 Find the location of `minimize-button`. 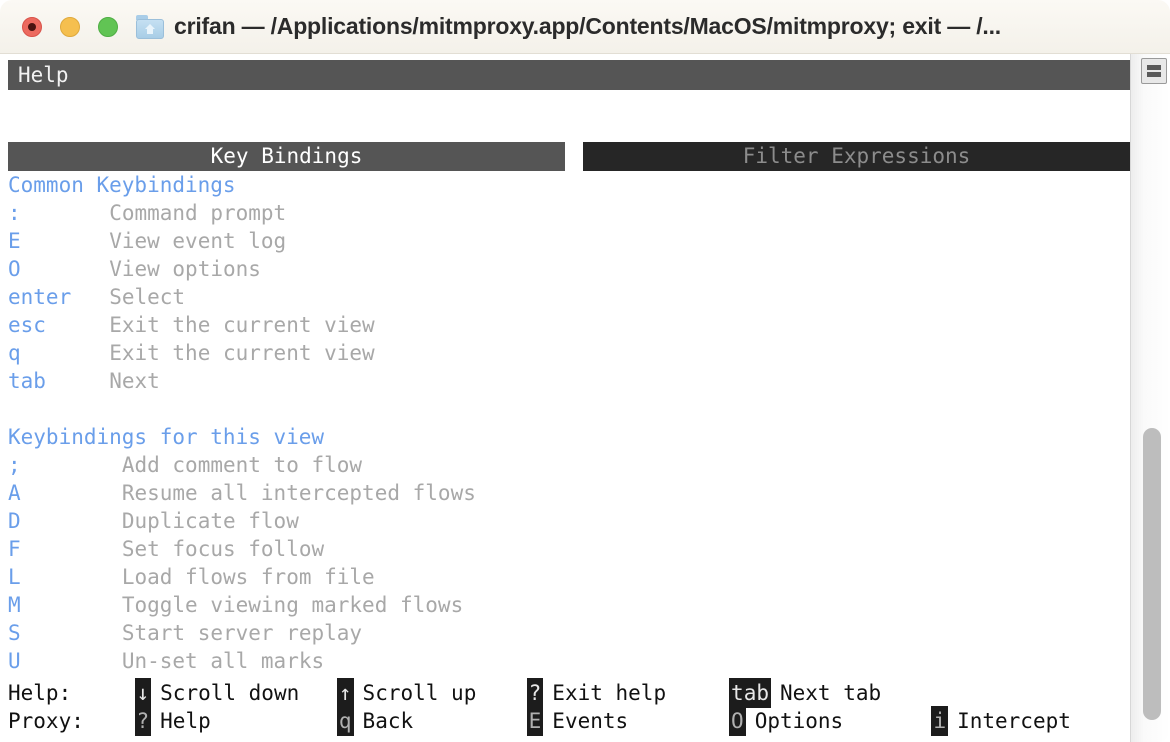

minimize-button is located at coordinates (70, 26).